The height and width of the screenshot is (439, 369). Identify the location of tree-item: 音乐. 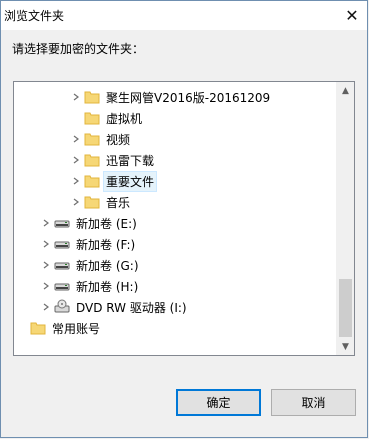
(100, 202).